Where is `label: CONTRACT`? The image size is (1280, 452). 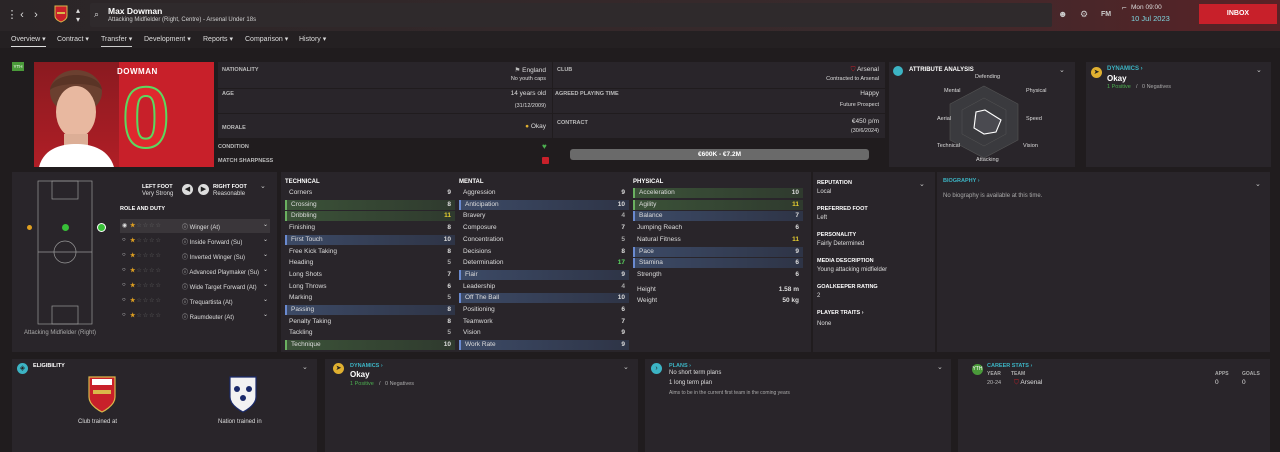
label: CONTRACT is located at coordinates (572, 123).